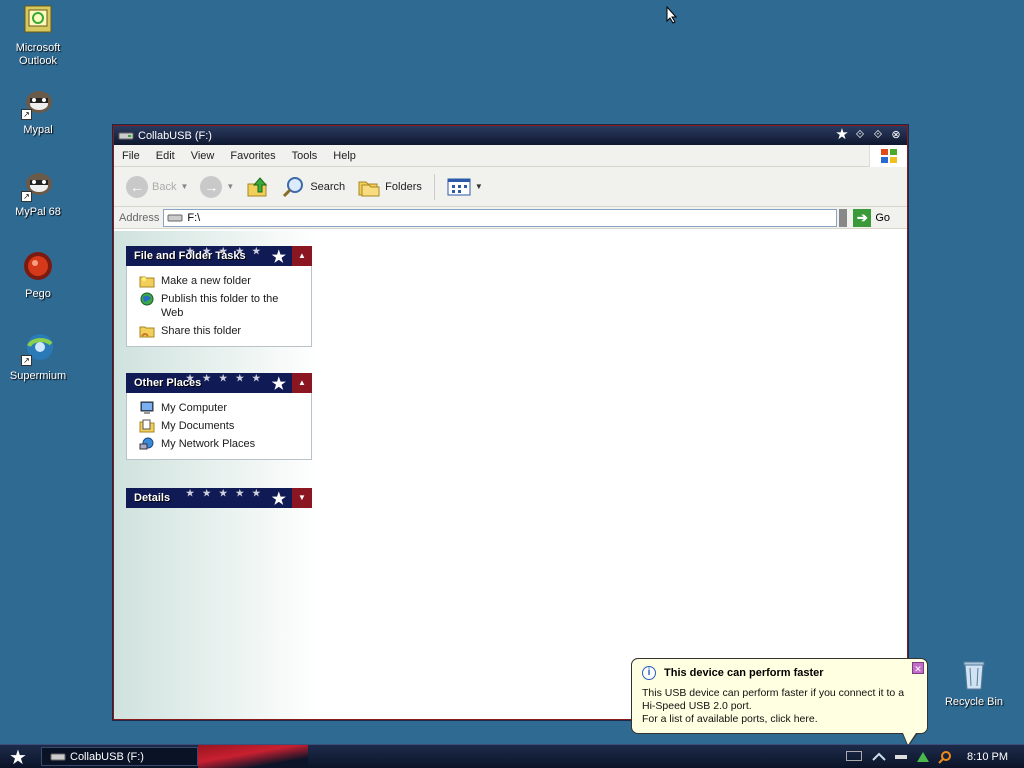 The width and height of the screenshot is (1024, 768). Describe the element at coordinates (131, 156) in the screenshot. I see `menu-file: File` at that location.